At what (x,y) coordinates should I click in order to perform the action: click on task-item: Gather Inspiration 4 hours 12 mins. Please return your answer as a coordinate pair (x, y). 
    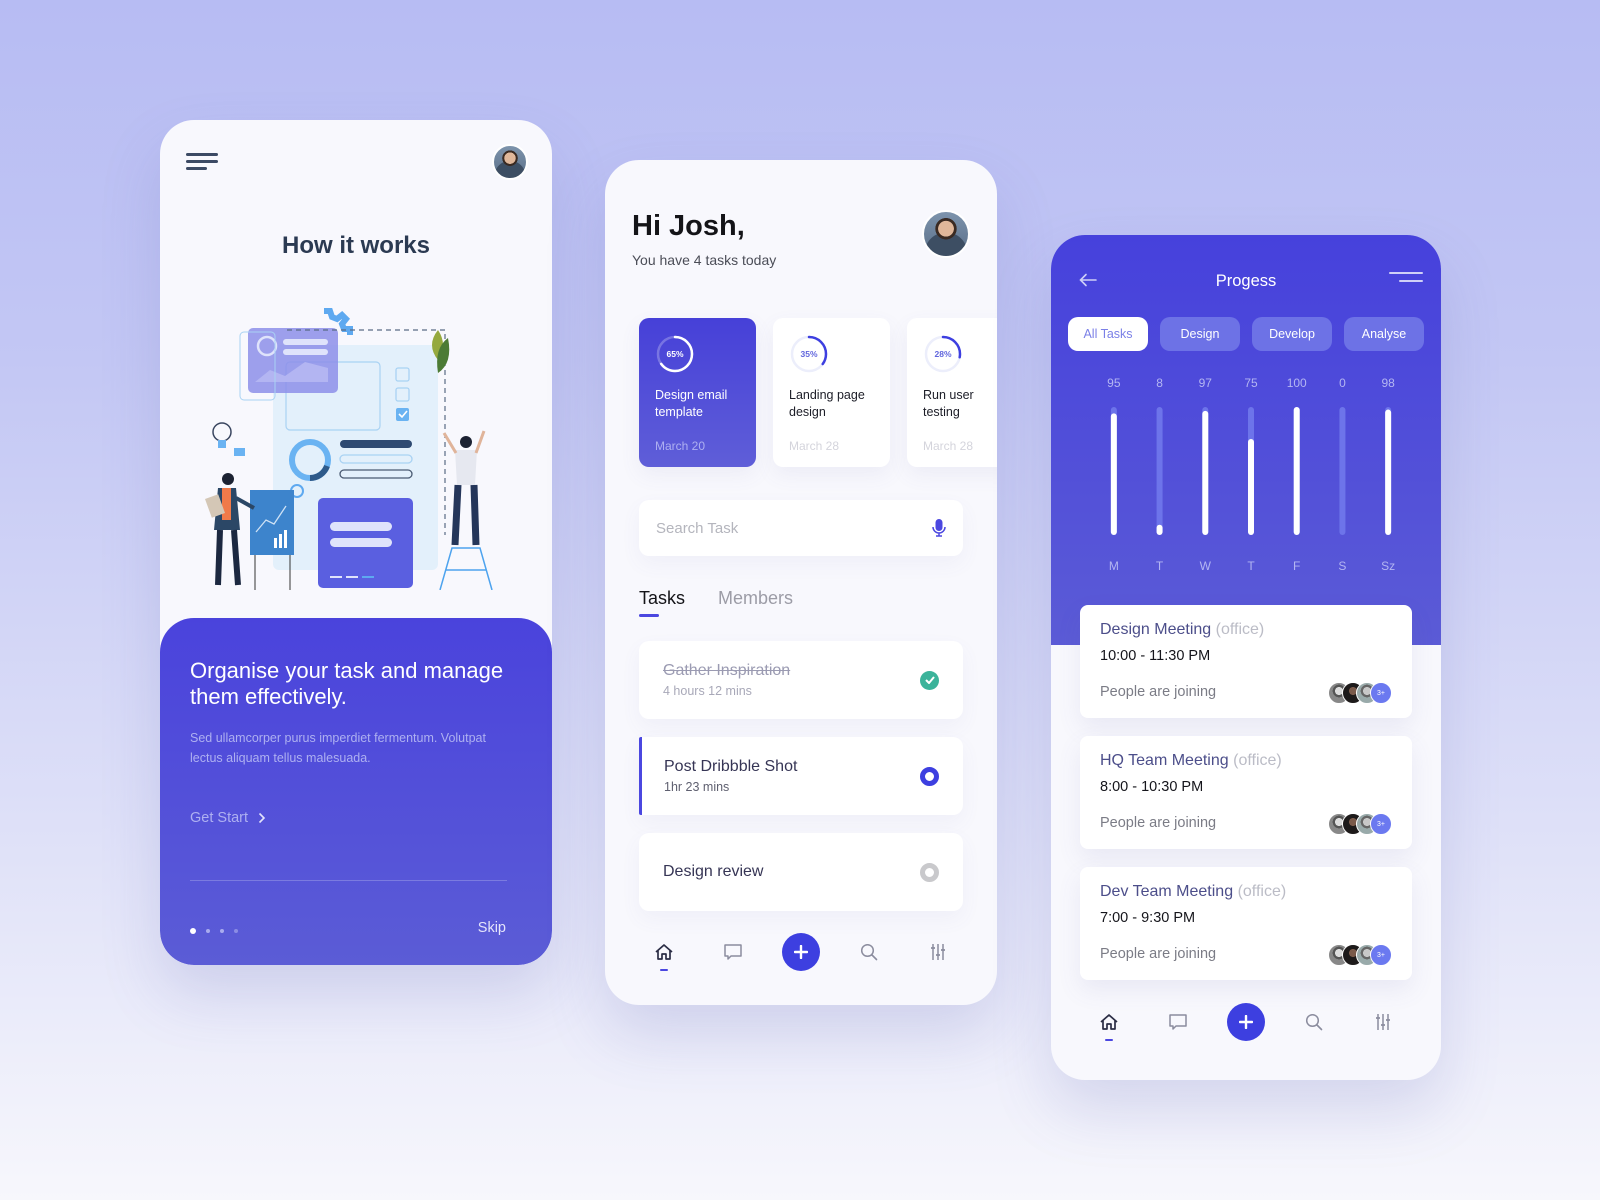
    Looking at the image, I should click on (801, 680).